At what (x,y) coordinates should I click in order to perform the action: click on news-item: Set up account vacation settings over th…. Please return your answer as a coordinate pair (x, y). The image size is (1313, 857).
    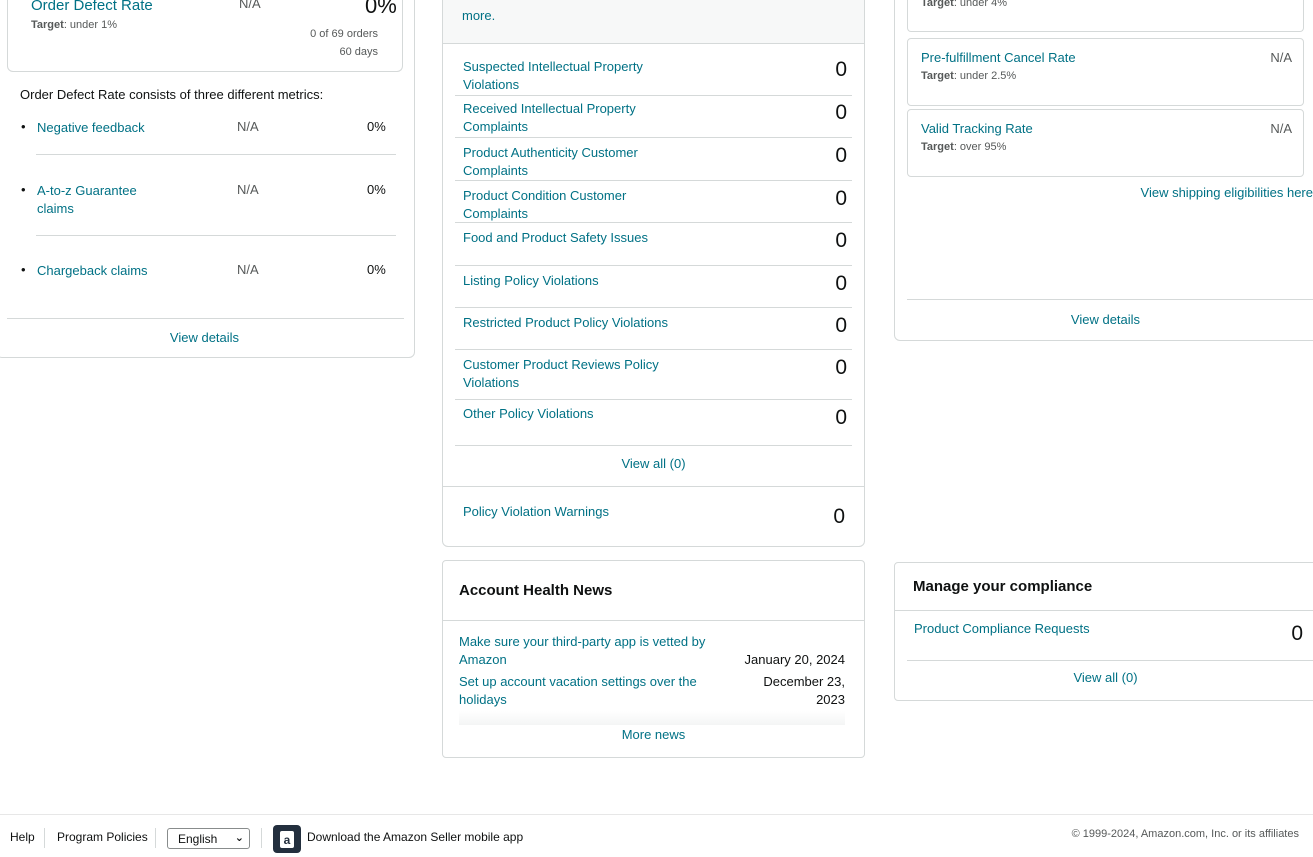
    Looking at the image, I should click on (652, 691).